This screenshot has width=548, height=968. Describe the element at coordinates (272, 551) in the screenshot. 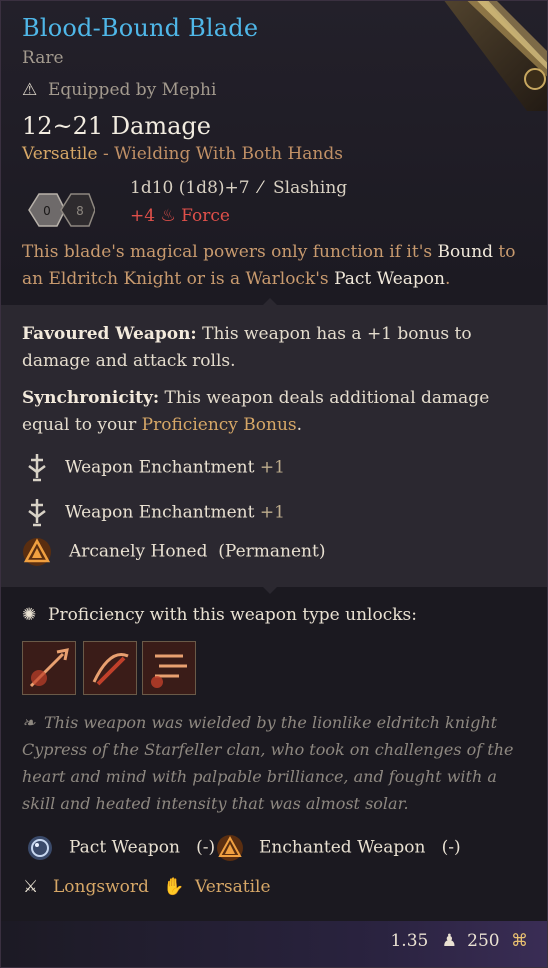

I see `honed-note: (Permanent)` at that location.